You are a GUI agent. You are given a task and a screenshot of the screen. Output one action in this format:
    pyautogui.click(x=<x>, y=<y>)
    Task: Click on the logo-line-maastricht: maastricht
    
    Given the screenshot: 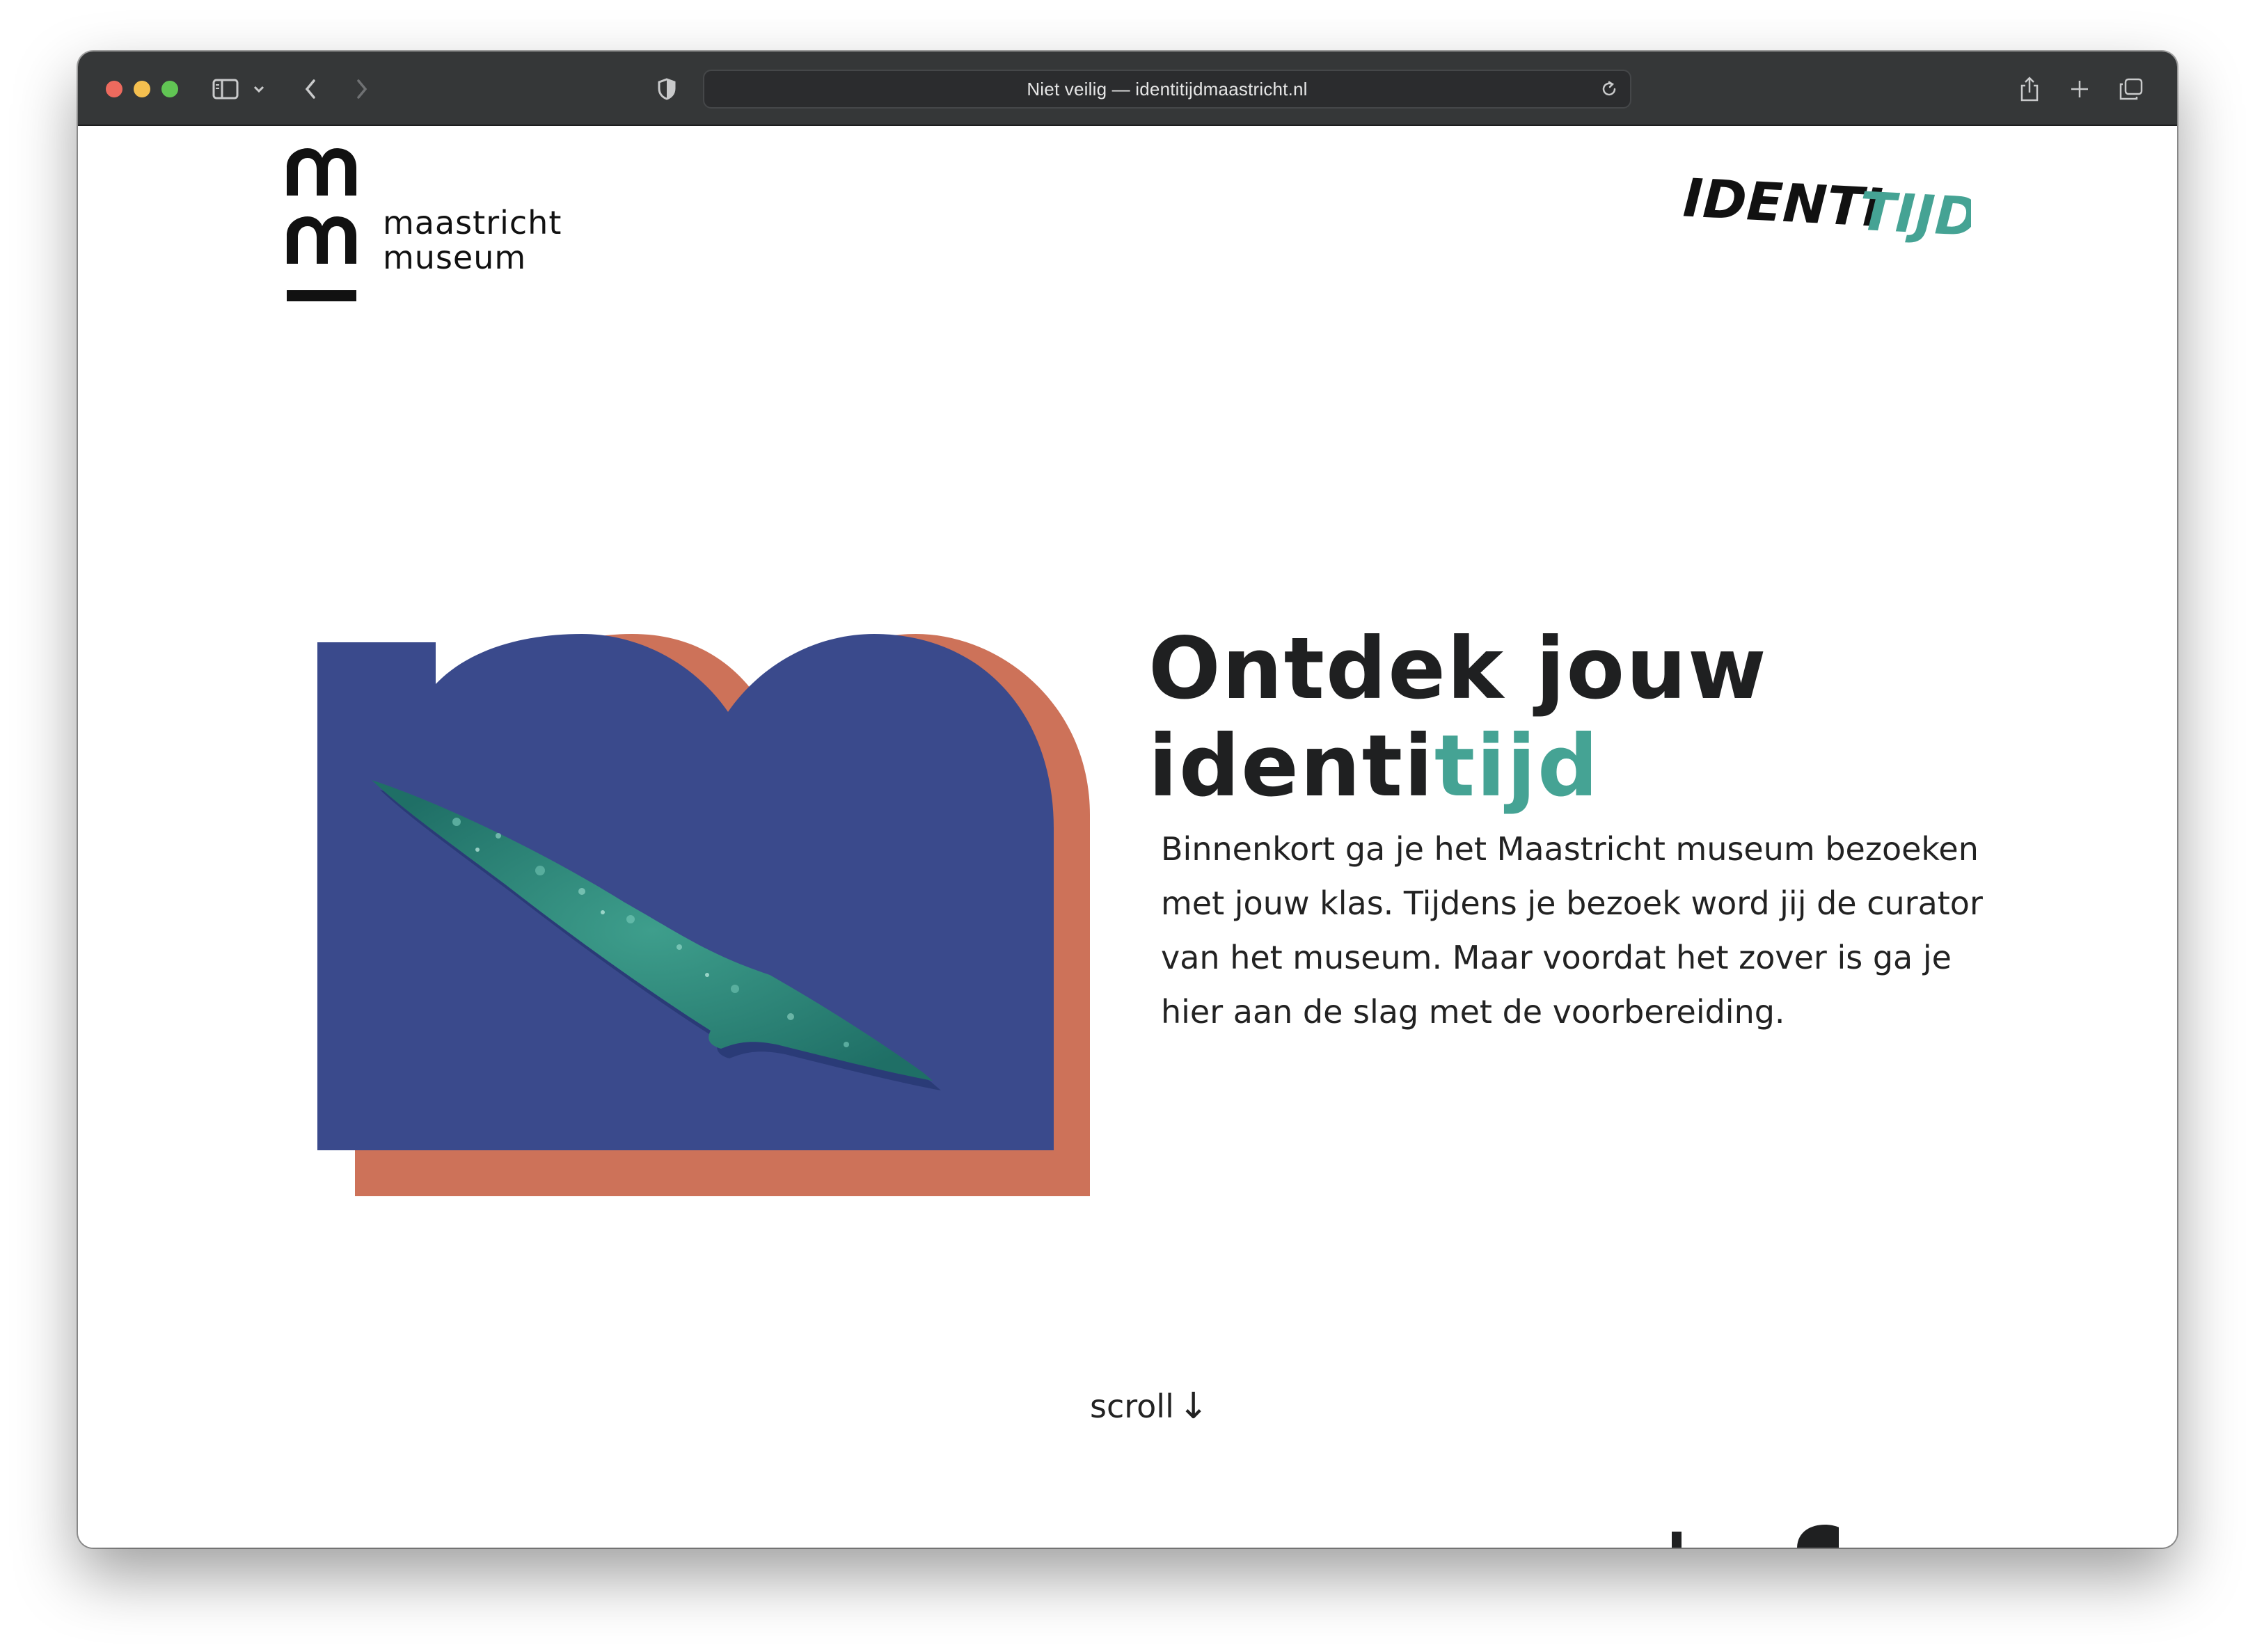 What is the action you would take?
    pyautogui.click(x=472, y=222)
    